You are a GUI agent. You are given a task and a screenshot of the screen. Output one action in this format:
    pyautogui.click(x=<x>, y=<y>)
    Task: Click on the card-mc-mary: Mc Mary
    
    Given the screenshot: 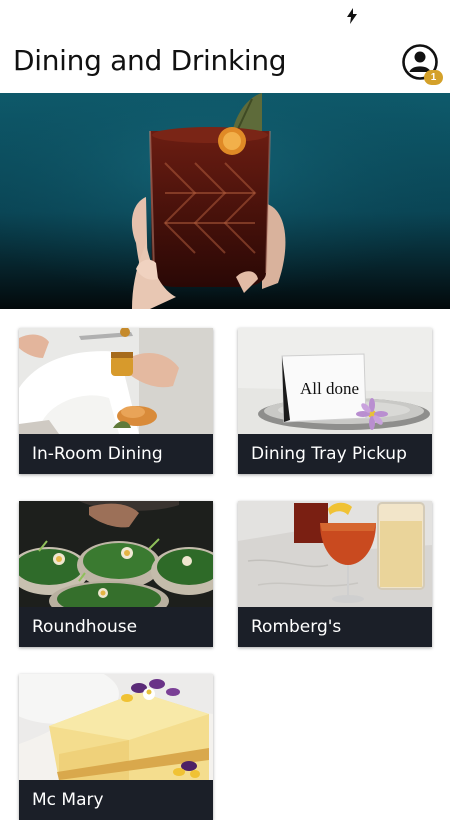 What is the action you would take?
    pyautogui.click(x=116, y=747)
    